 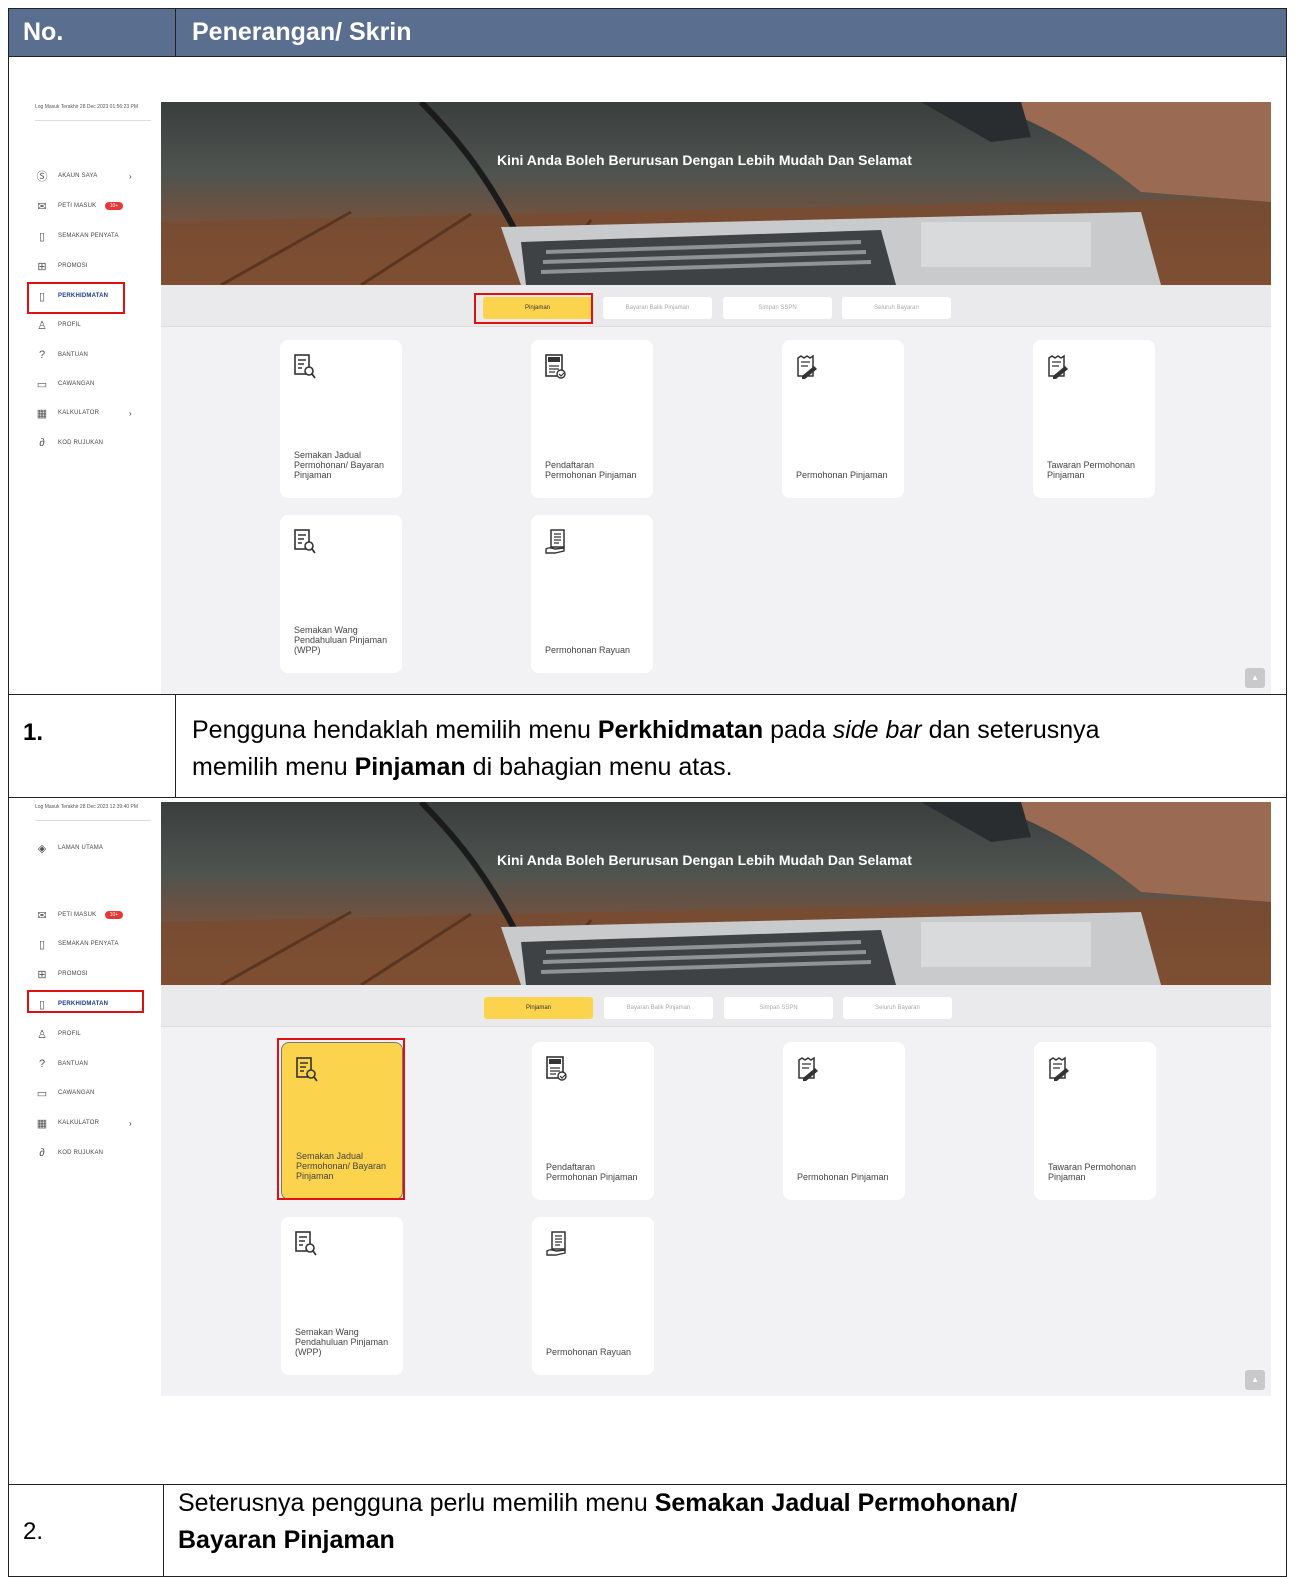 I want to click on menu-label: KALKULATOR, so click(x=79, y=413).